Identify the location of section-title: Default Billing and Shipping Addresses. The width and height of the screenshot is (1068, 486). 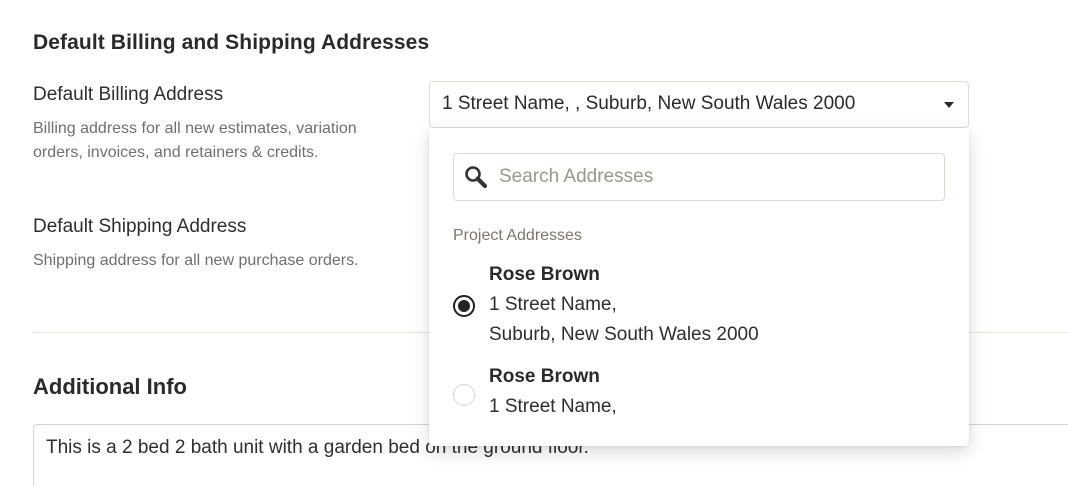
(231, 42).